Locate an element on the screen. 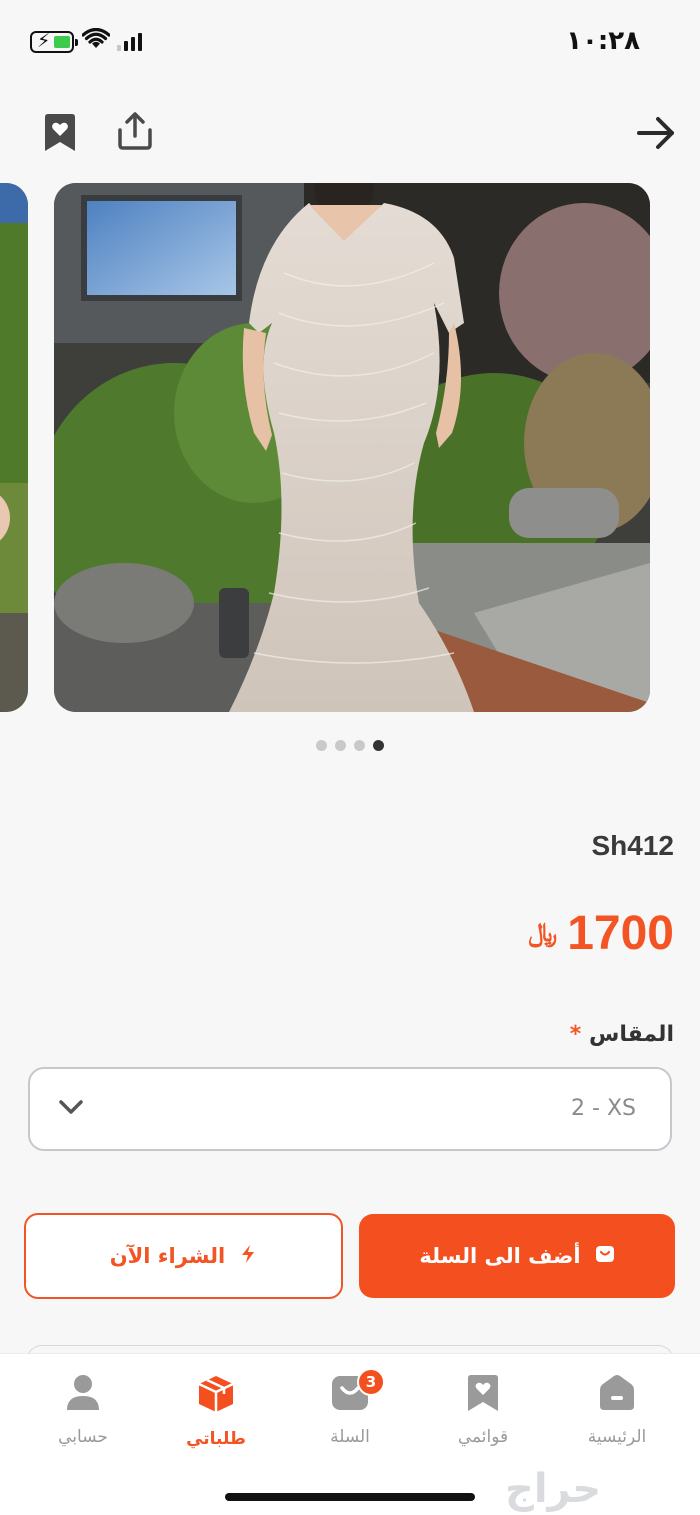  buy-now-button: الشراء الآن is located at coordinates (183, 1256).